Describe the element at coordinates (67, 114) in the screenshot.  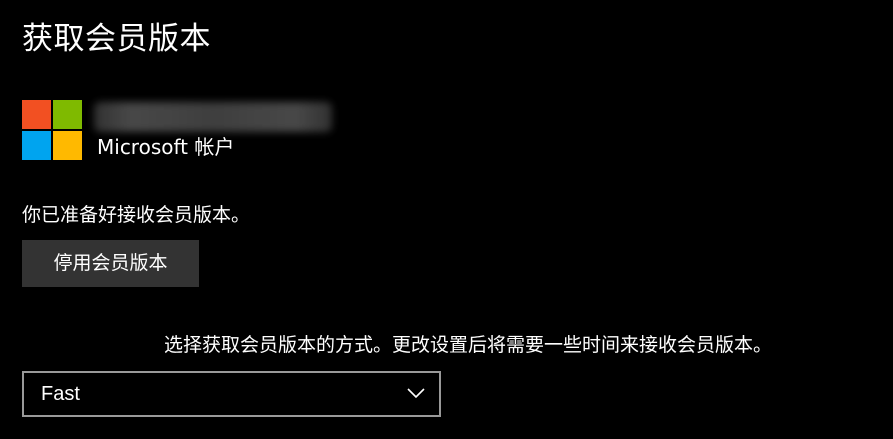
I see `logo-green-square` at that location.